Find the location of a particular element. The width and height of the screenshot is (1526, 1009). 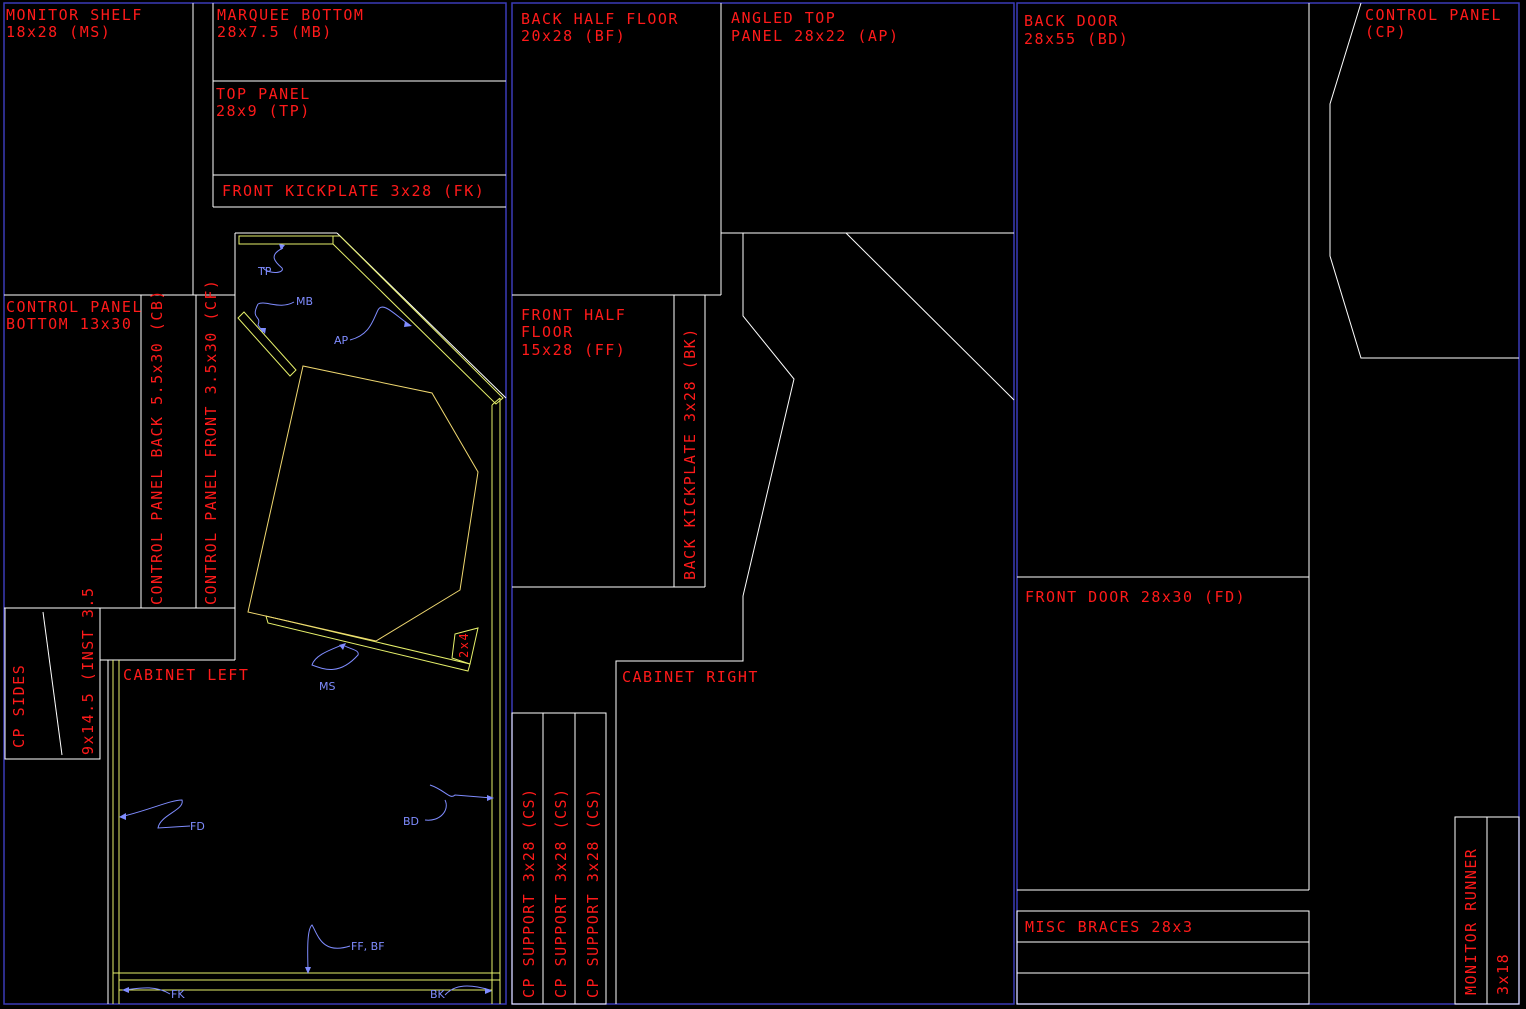

cp-sides-label: CP SIDES is located at coordinates (19, 706).